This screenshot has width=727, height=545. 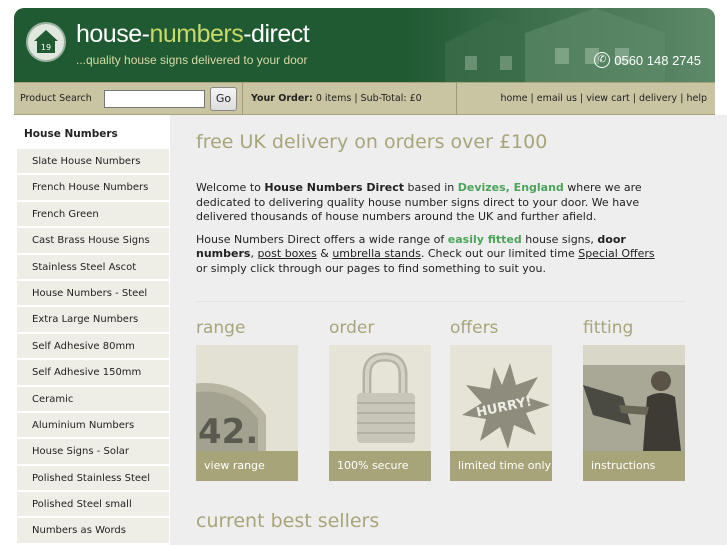 What do you see at coordinates (380, 466) in the screenshot?
I see `tile-caption: 100% secure` at bounding box center [380, 466].